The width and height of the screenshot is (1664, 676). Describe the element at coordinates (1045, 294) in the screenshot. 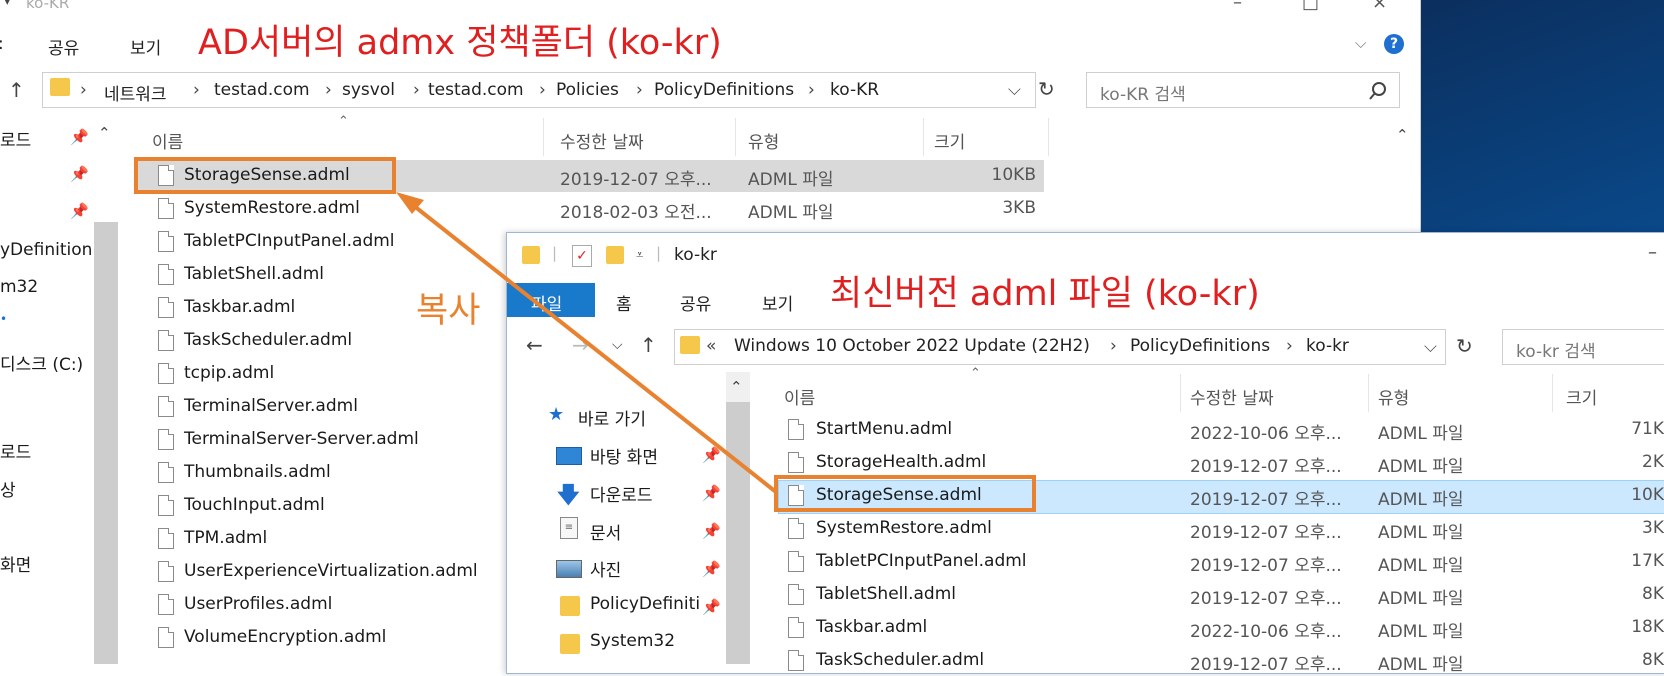

I see `annotation-latest-adml: 최신버전 adml 파일 (ko-kr)` at that location.